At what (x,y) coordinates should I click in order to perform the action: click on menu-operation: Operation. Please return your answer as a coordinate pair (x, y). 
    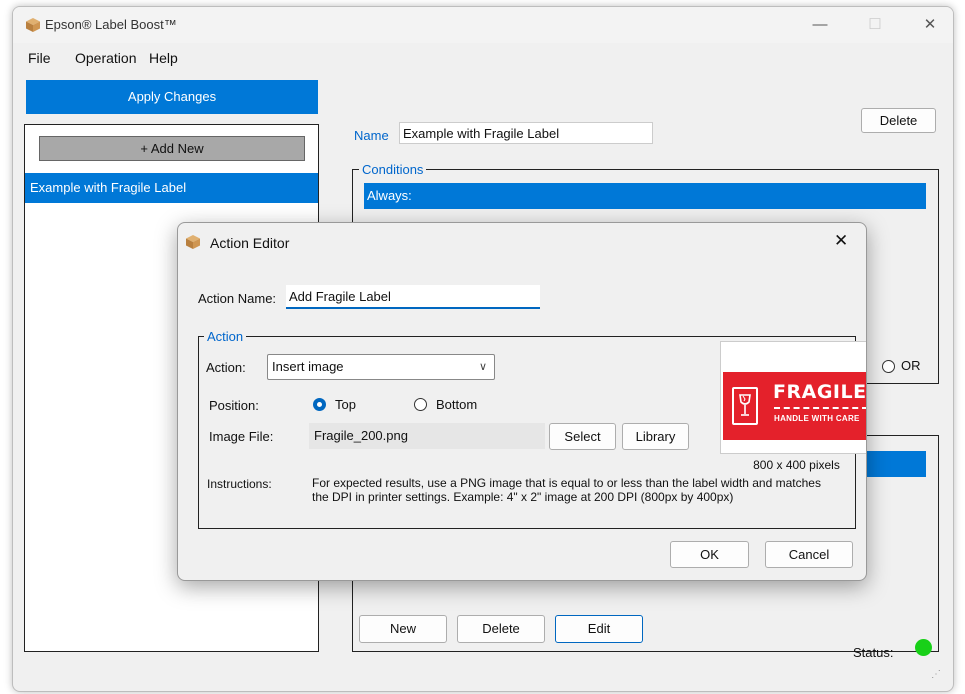
    Looking at the image, I should click on (105, 58).